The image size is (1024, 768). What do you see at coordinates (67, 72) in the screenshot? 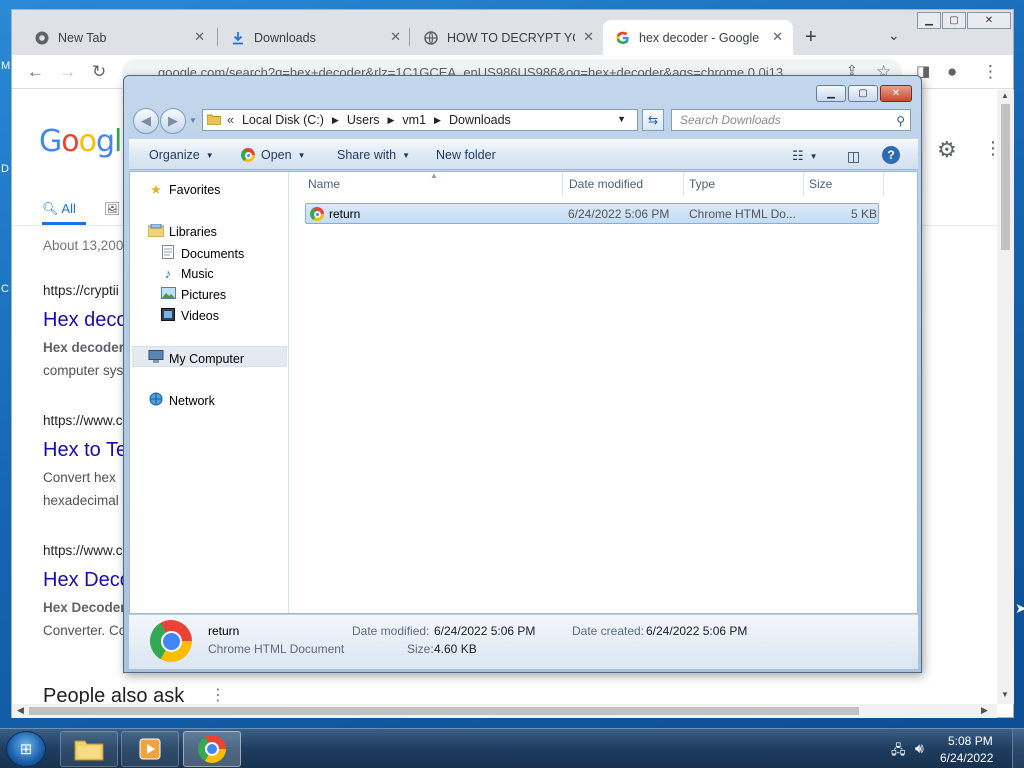
I see `forward-arrow-icon: →` at bounding box center [67, 72].